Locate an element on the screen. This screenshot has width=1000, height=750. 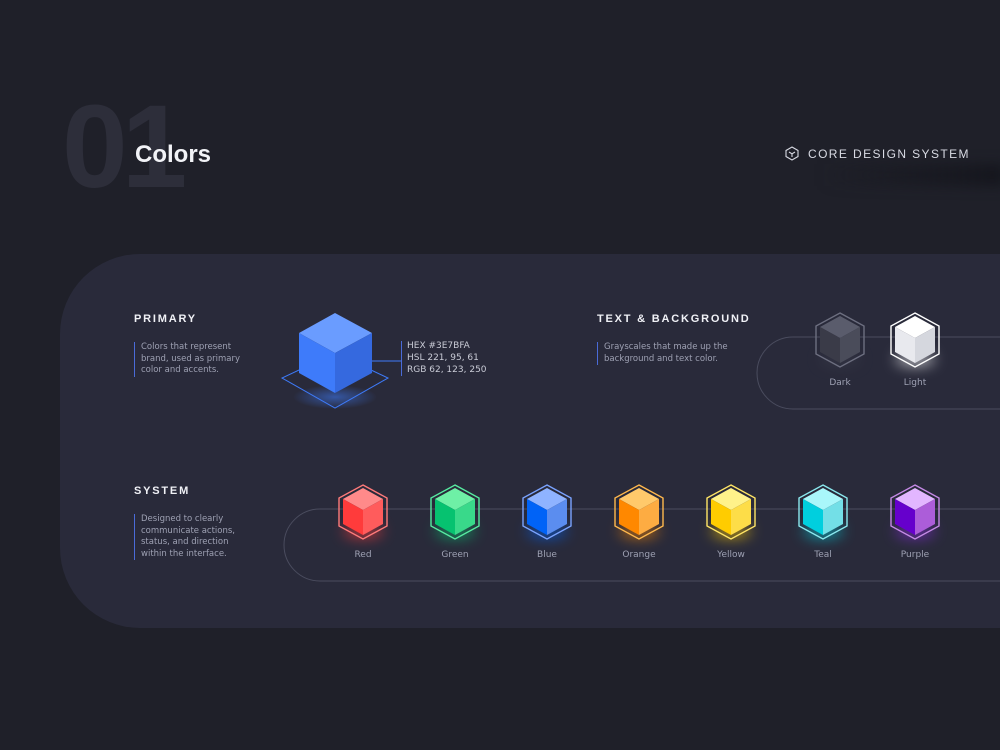
system-swatch-purple: Purple is located at coordinates (915, 521).